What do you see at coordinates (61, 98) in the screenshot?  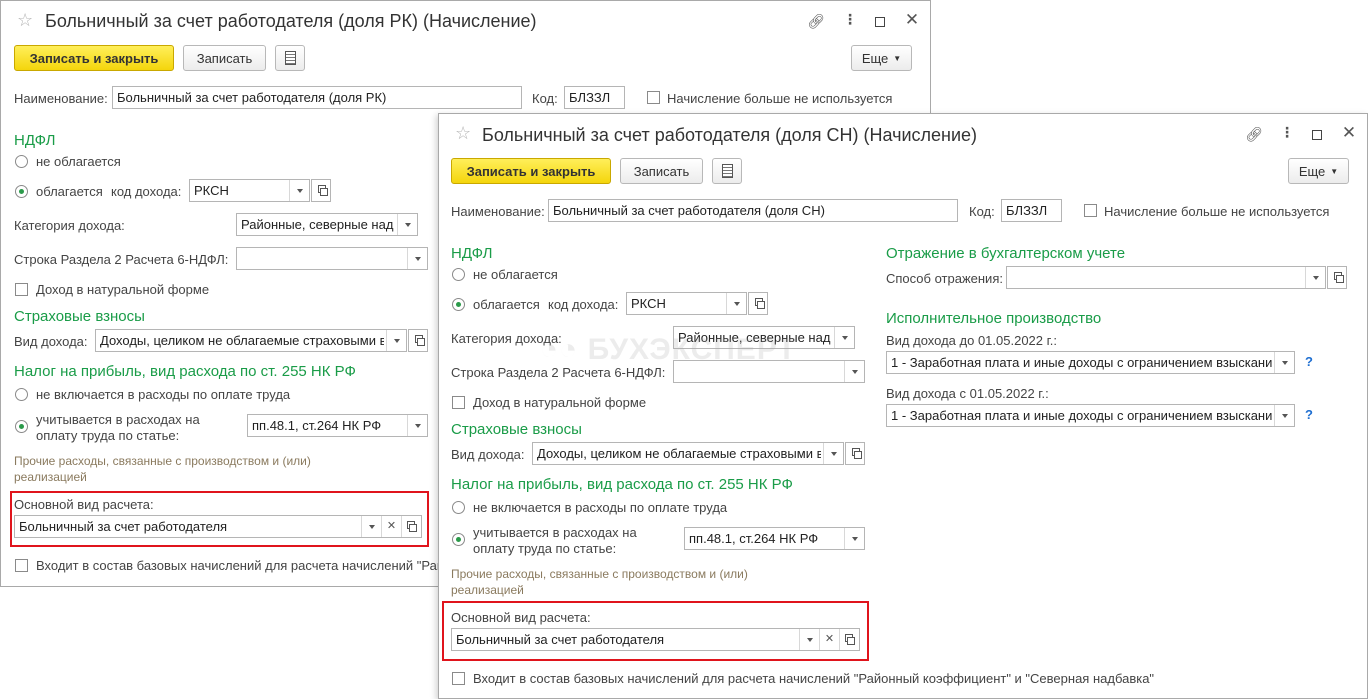 I see `name-label: Наименование:` at bounding box center [61, 98].